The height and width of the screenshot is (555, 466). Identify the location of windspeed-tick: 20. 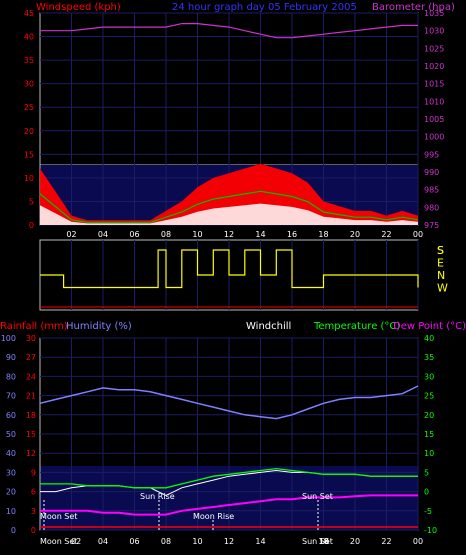
(29, 131).